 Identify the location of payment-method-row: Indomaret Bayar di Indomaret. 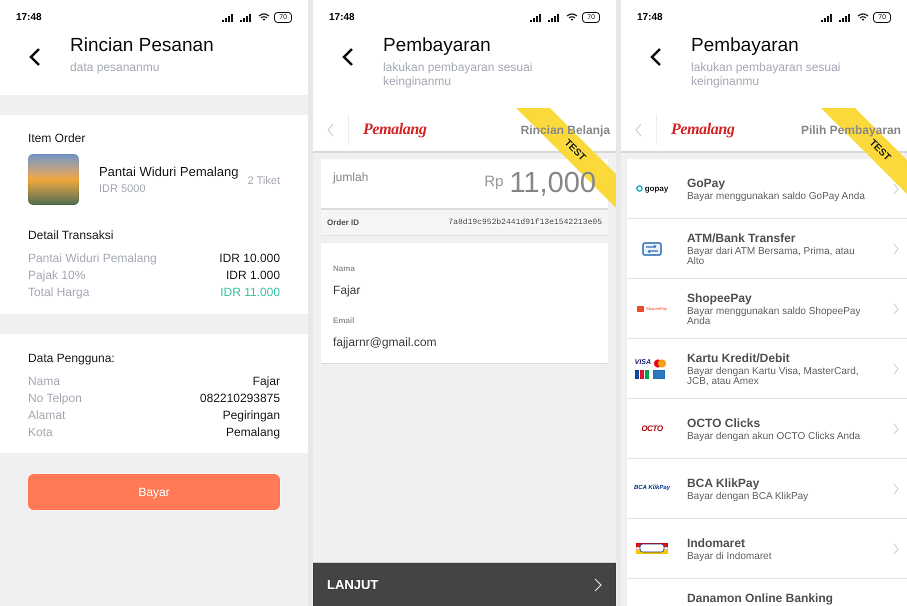
(767, 549).